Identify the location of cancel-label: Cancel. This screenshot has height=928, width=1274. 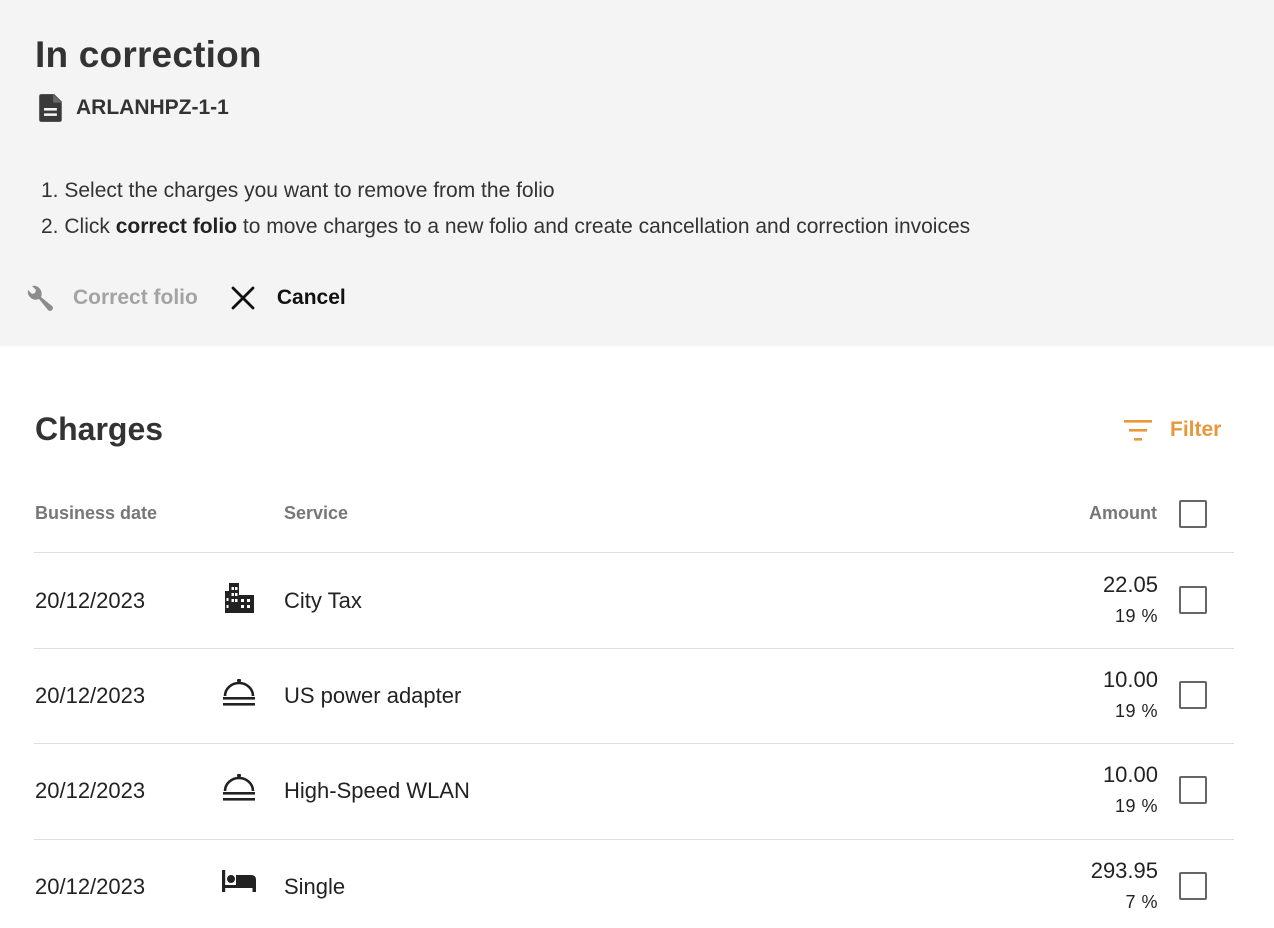
(311, 297).